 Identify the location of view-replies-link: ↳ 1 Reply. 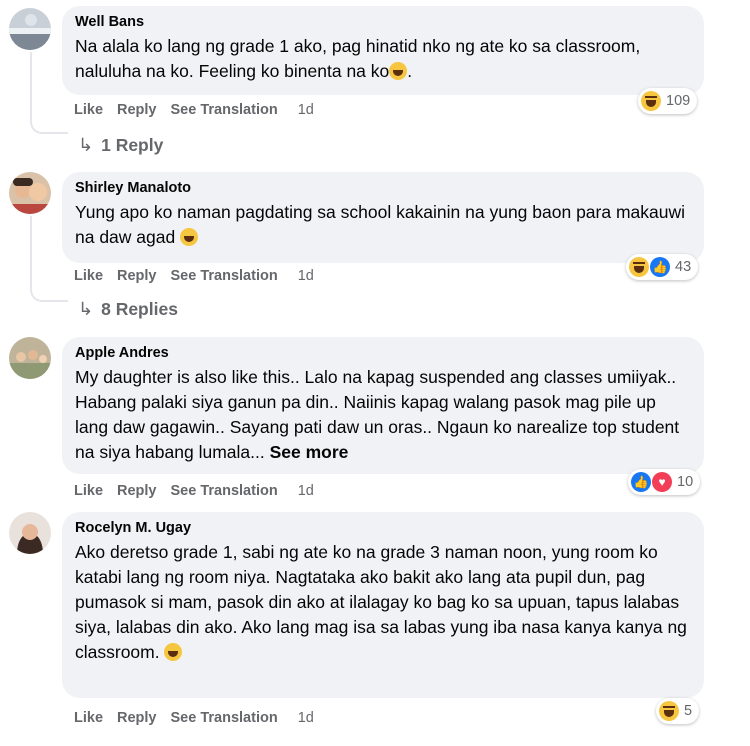
(120, 145).